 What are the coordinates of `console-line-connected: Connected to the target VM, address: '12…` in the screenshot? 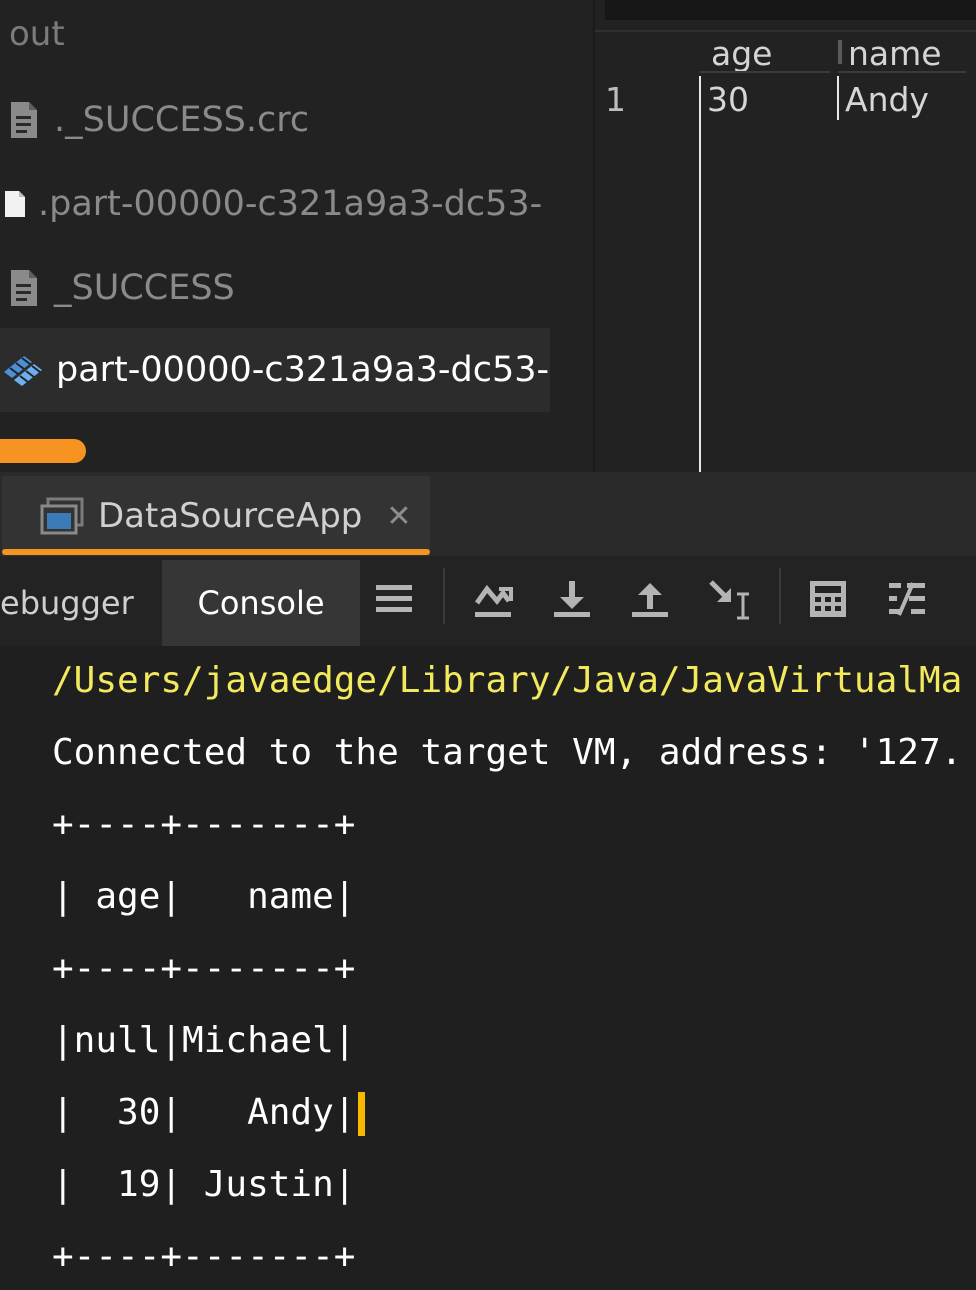 It's located at (507, 752).